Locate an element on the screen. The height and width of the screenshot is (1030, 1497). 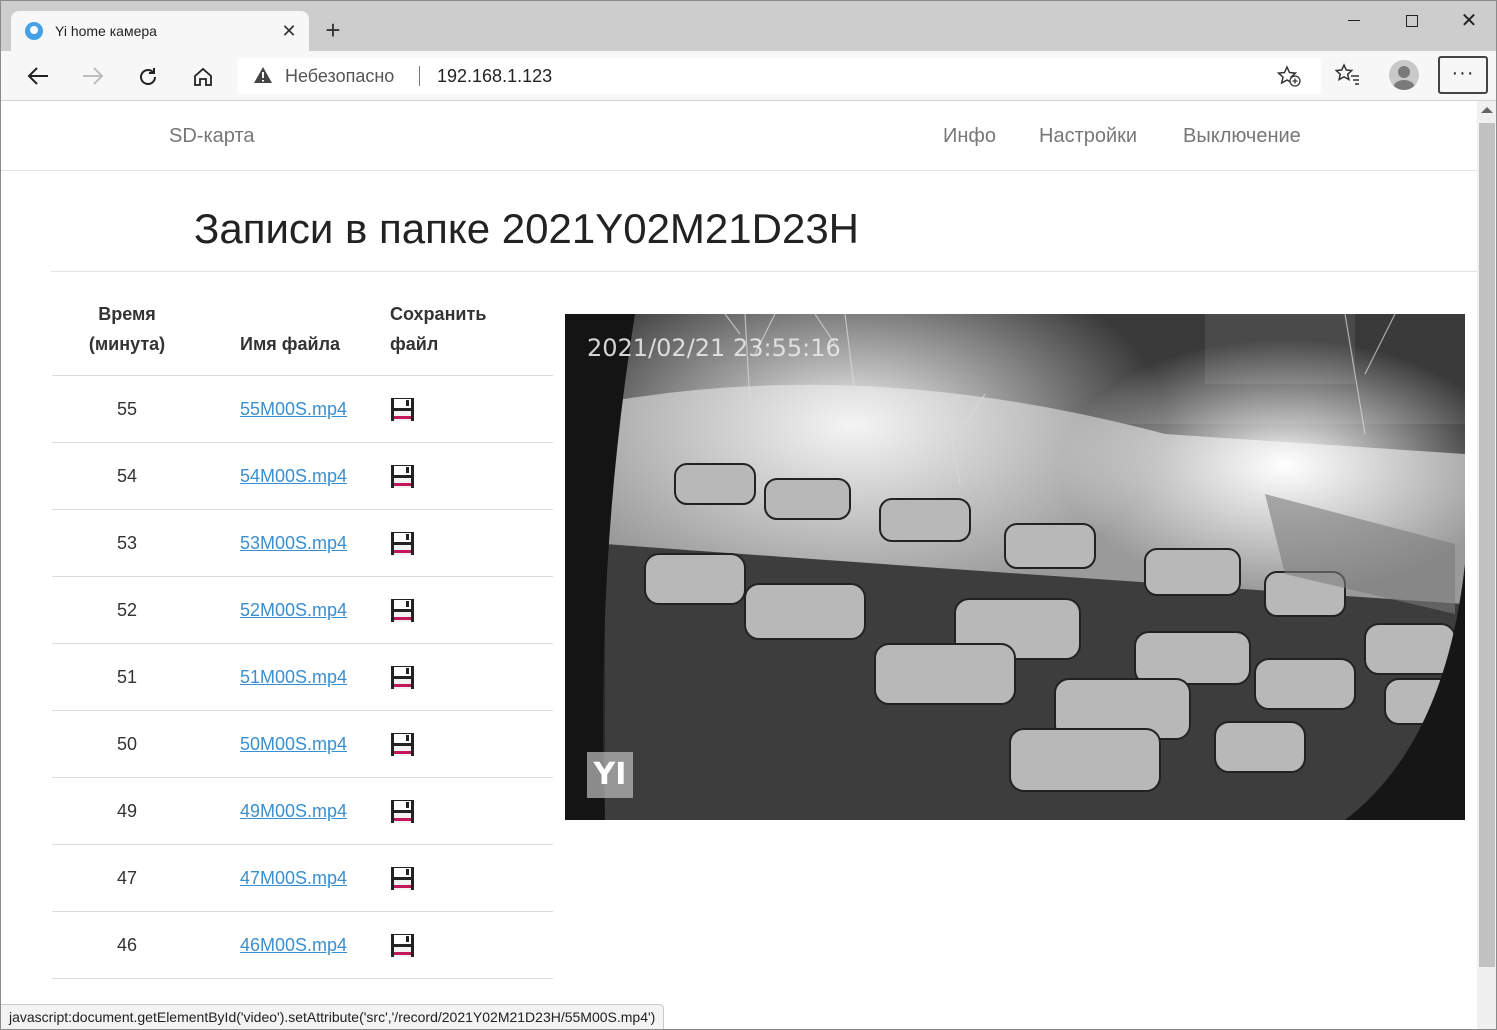
table-row: 55 55M00S.mp4 is located at coordinates (302, 409).